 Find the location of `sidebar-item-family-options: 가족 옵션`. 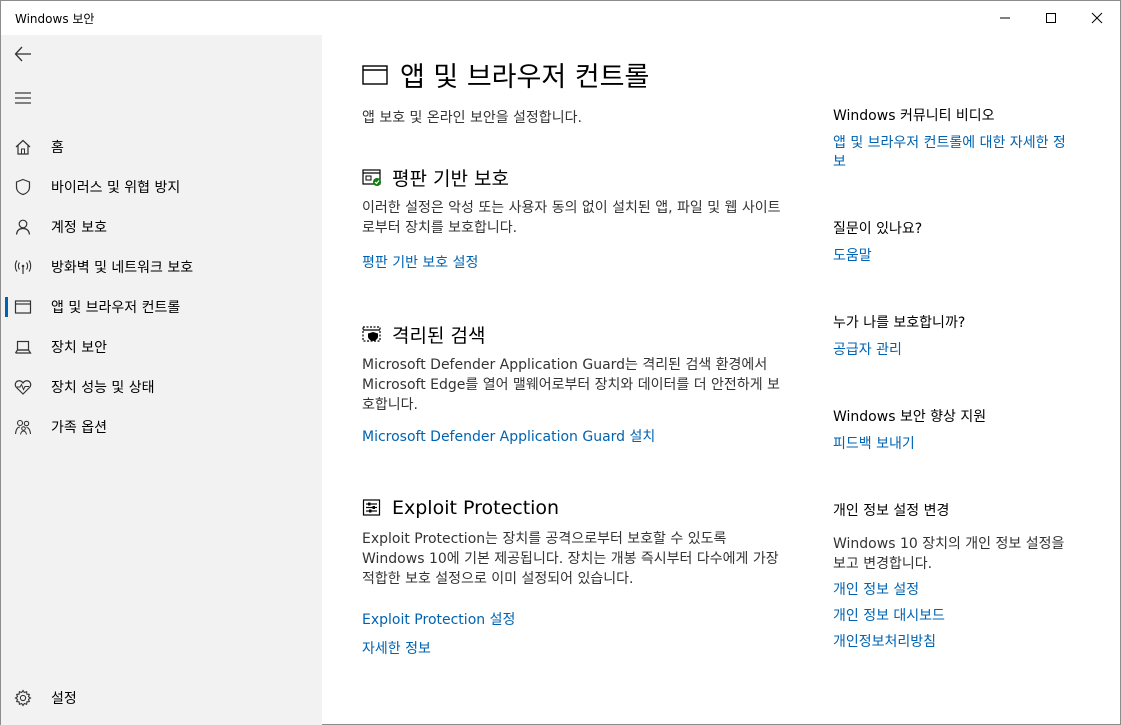

sidebar-item-family-options: 가족 옵션 is located at coordinates (161, 427).